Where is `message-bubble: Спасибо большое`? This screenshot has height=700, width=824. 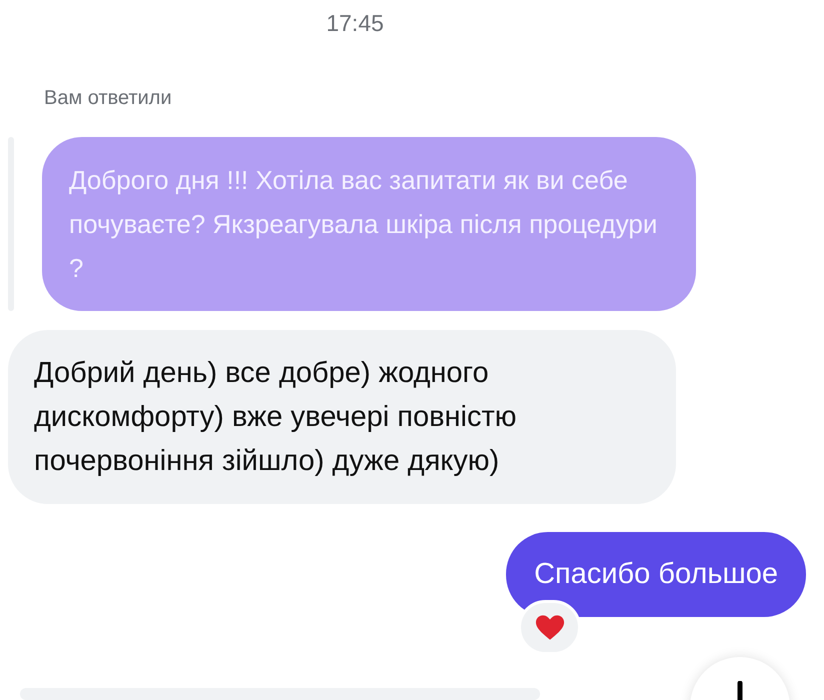
message-bubble: Спасибо большое is located at coordinates (656, 574).